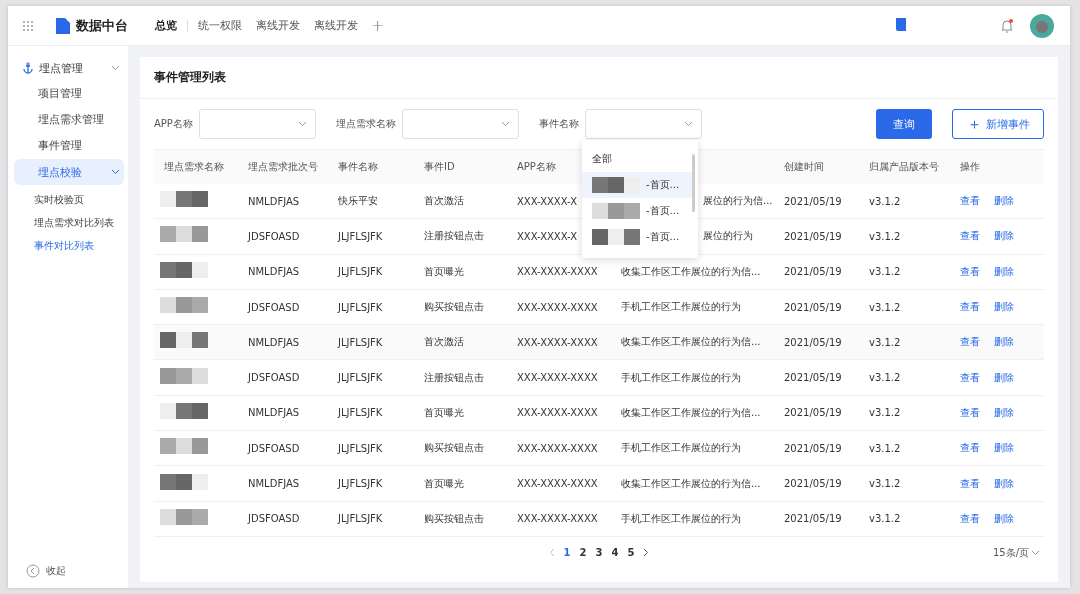 Image resolution: width=1080 pixels, height=594 pixels. Describe the element at coordinates (69, 222) in the screenshot. I see `sidebar-subitem: 埋点需求对比列表` at that location.